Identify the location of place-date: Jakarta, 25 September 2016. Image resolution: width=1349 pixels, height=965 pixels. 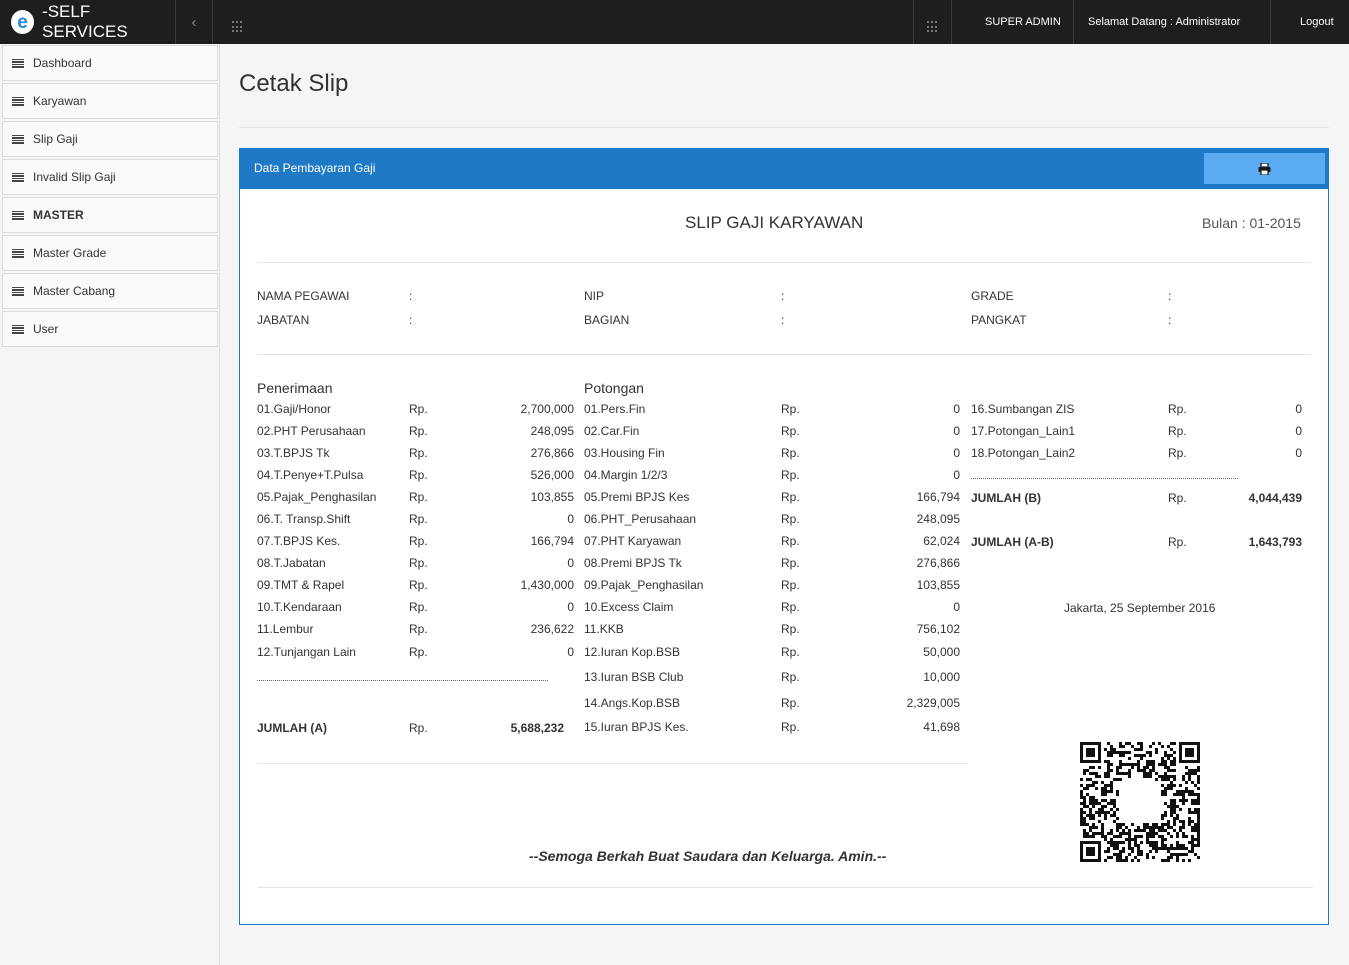
(1140, 608).